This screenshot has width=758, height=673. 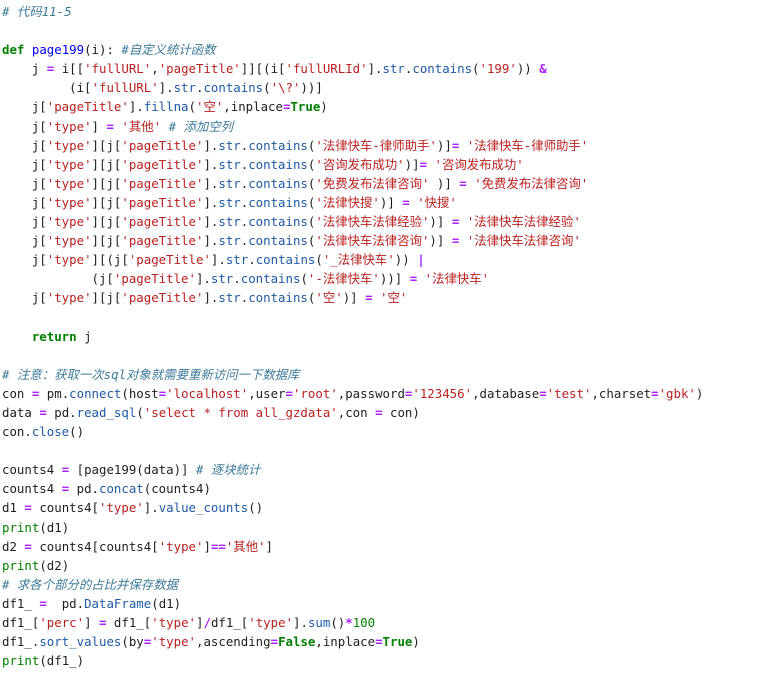 What do you see at coordinates (364, 622) in the screenshot?
I see `number-token: 100` at bounding box center [364, 622].